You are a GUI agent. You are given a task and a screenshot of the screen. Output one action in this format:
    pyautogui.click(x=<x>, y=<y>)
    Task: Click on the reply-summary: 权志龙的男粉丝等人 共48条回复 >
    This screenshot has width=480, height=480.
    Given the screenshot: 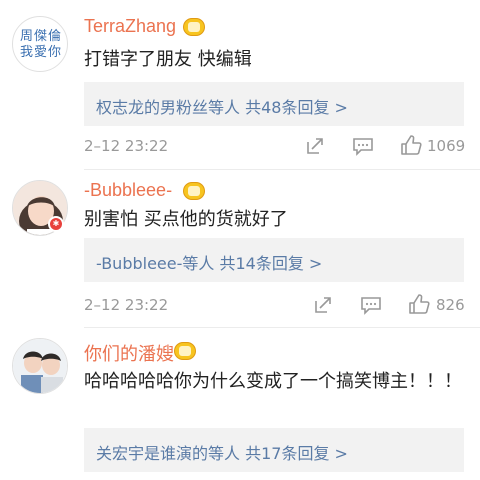 What is the action you would take?
    pyautogui.click(x=274, y=104)
    